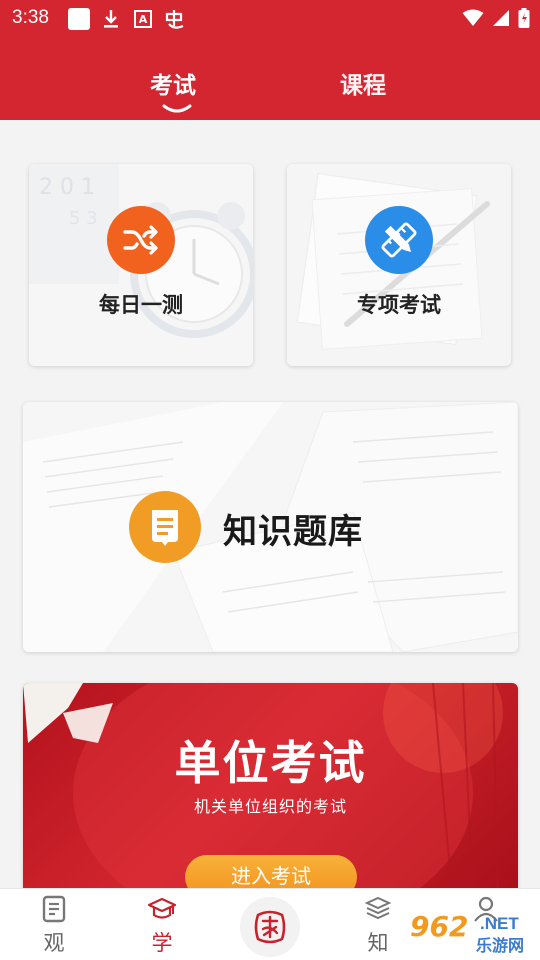 This screenshot has width=540, height=960. What do you see at coordinates (270, 763) in the screenshot?
I see `unit-exam-title: 单位考试` at bounding box center [270, 763].